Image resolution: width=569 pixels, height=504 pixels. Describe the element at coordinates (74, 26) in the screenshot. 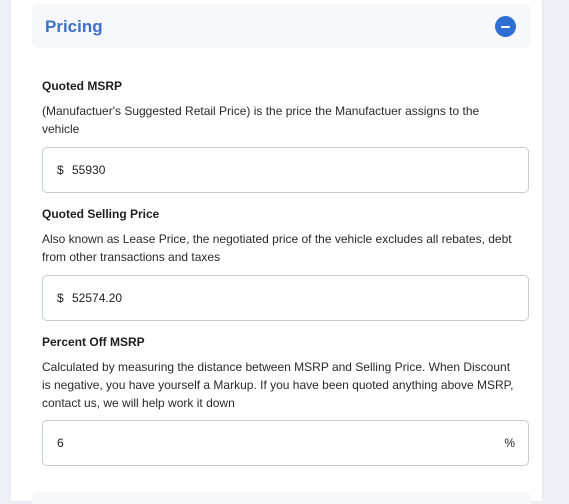

I see `section-title: Pricing` at that location.